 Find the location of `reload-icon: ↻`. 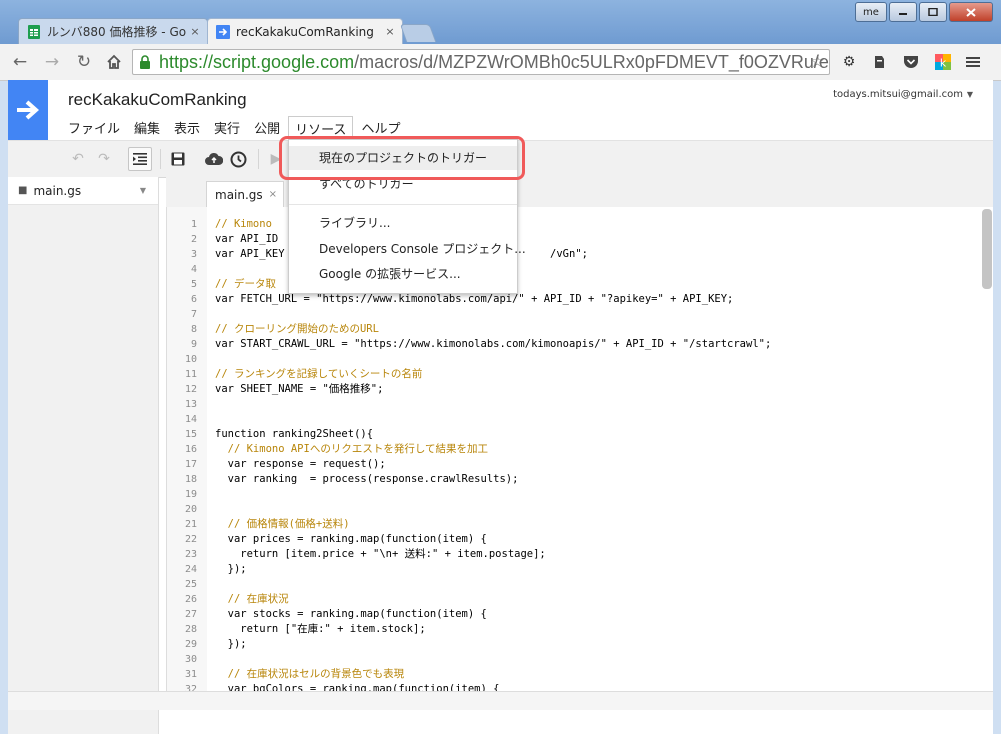

reload-icon: ↻ is located at coordinates (84, 62).